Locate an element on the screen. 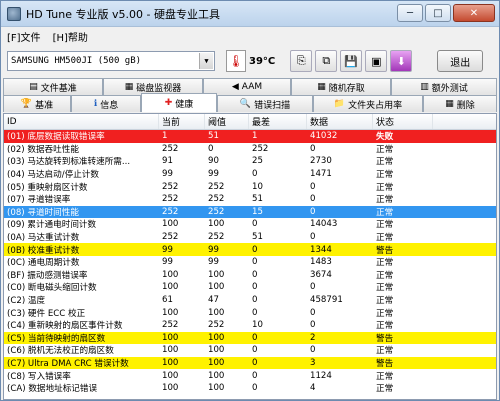 The height and width of the screenshot is (401, 500). data-cell: 1344 is located at coordinates (321, 249).